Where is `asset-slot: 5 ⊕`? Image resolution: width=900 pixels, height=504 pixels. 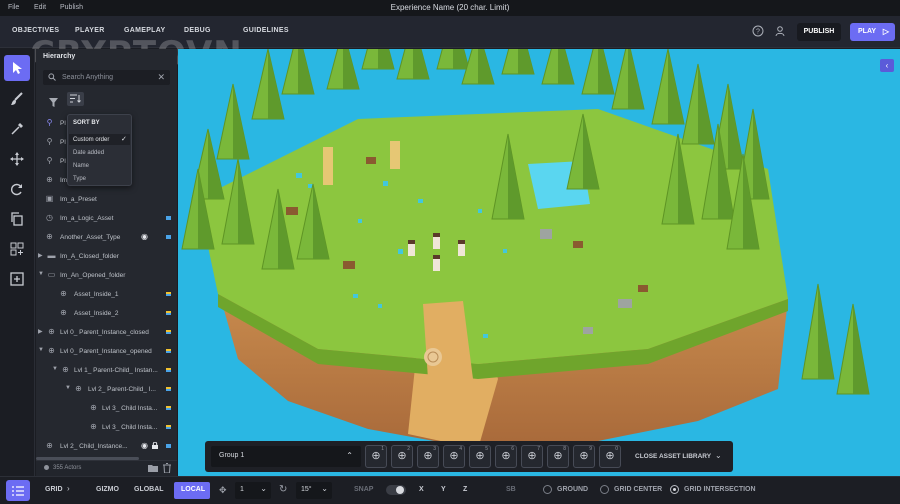 asset-slot: 5 ⊕ is located at coordinates (480, 456).